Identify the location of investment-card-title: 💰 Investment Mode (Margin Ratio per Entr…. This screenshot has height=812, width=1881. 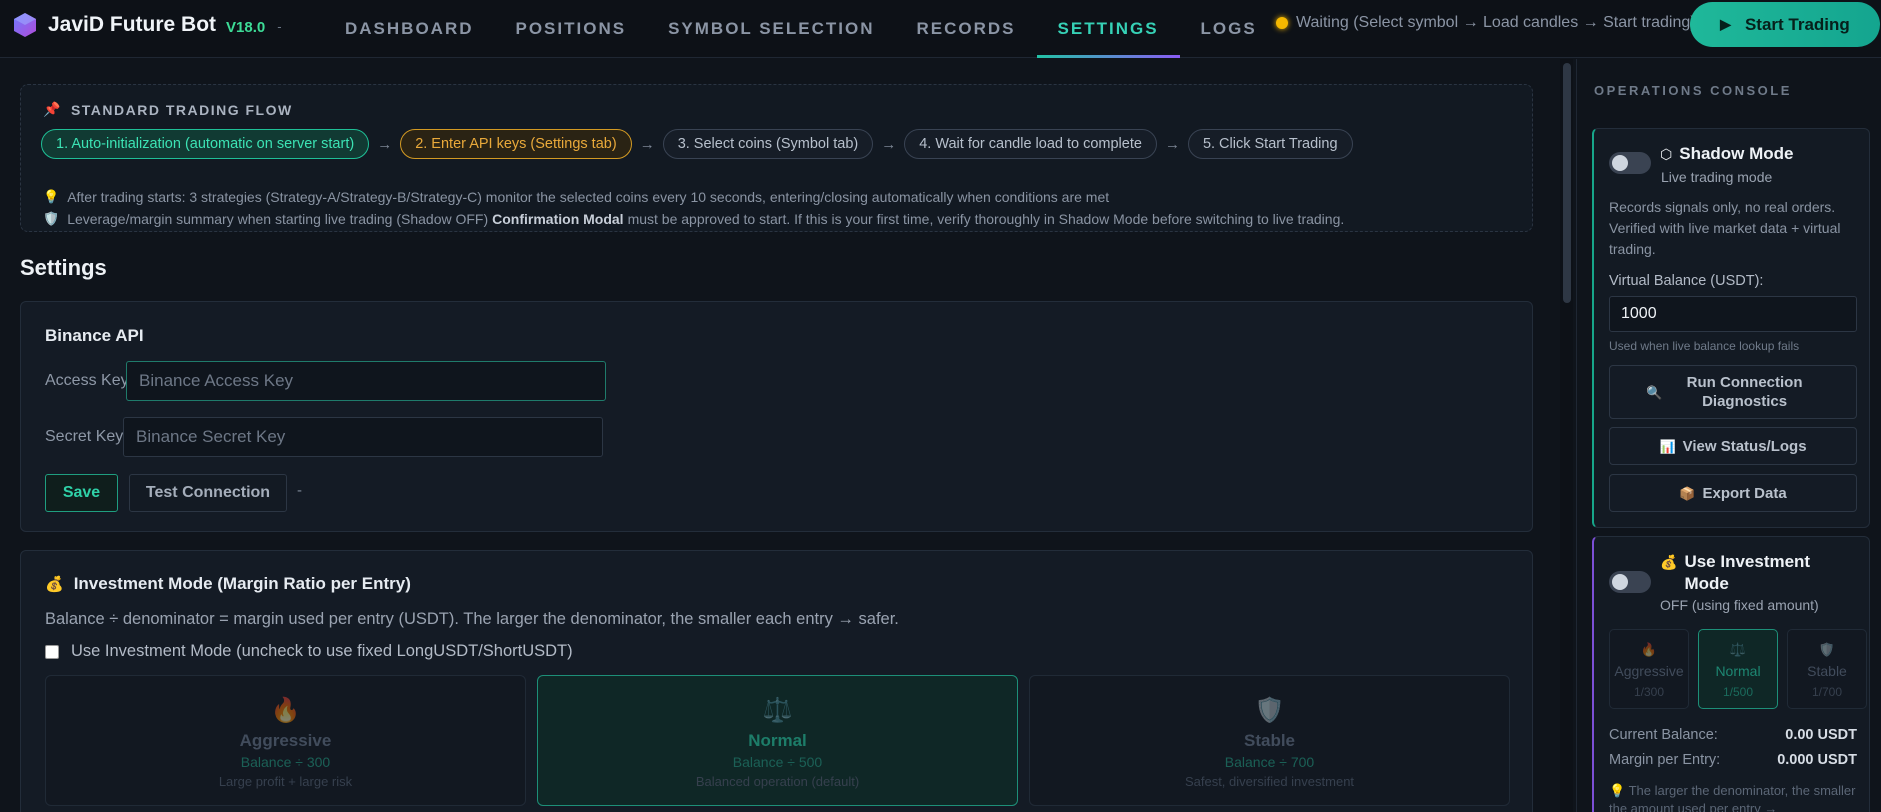
(228, 584).